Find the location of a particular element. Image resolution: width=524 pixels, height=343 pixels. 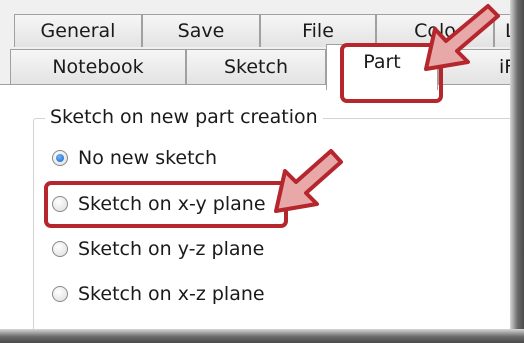

radio-no-new-sketch: No new sketch is located at coordinates (134, 158).